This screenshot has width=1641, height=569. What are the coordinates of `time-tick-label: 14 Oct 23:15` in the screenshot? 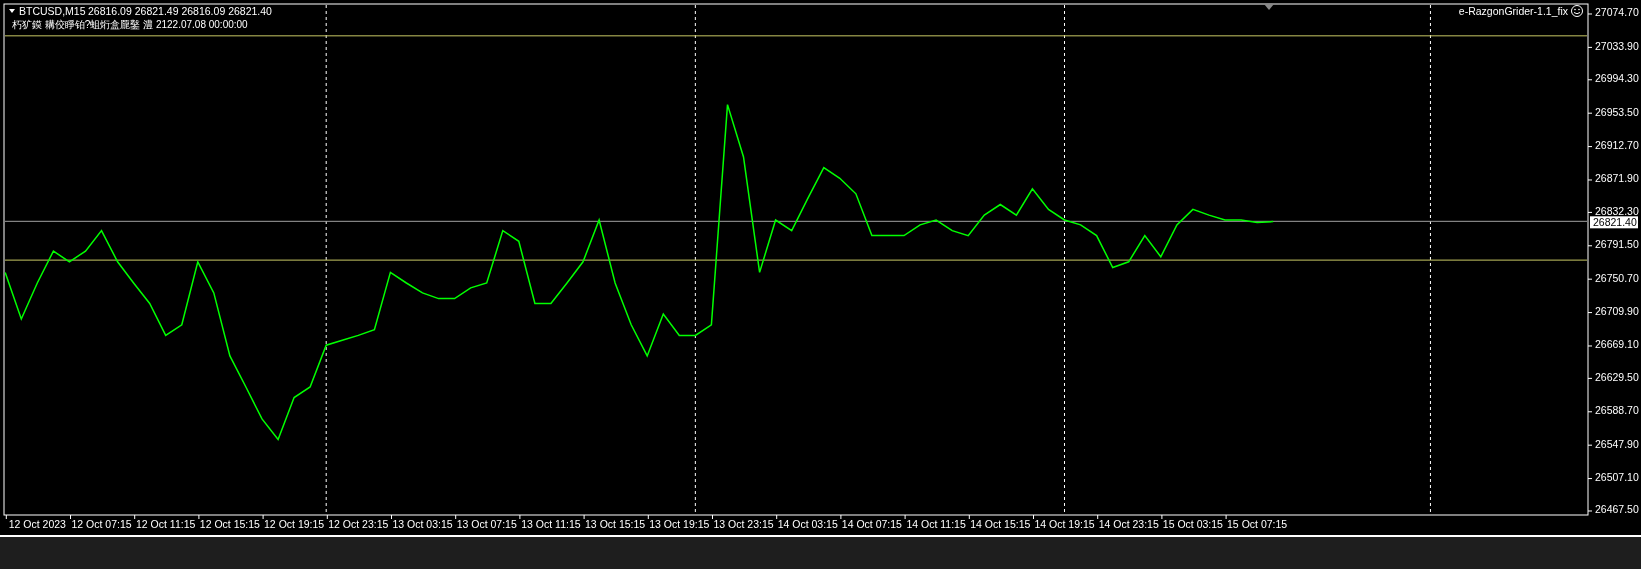 It's located at (1128, 524).